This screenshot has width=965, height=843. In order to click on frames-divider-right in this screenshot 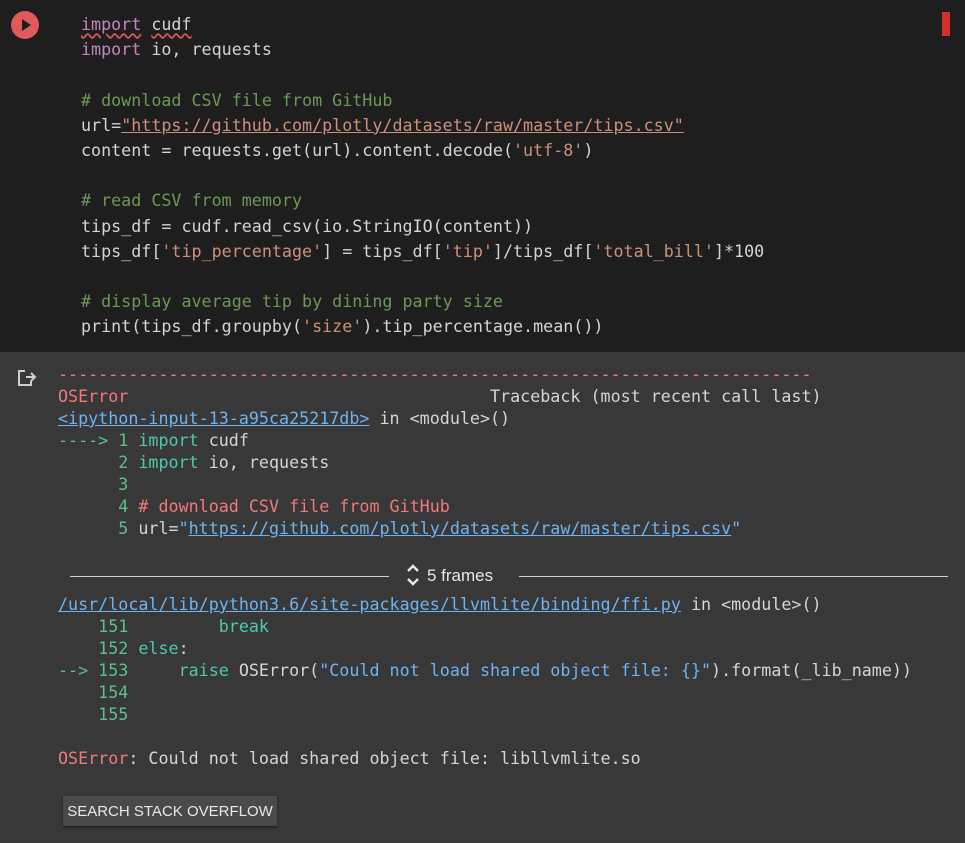, I will do `click(733, 576)`.